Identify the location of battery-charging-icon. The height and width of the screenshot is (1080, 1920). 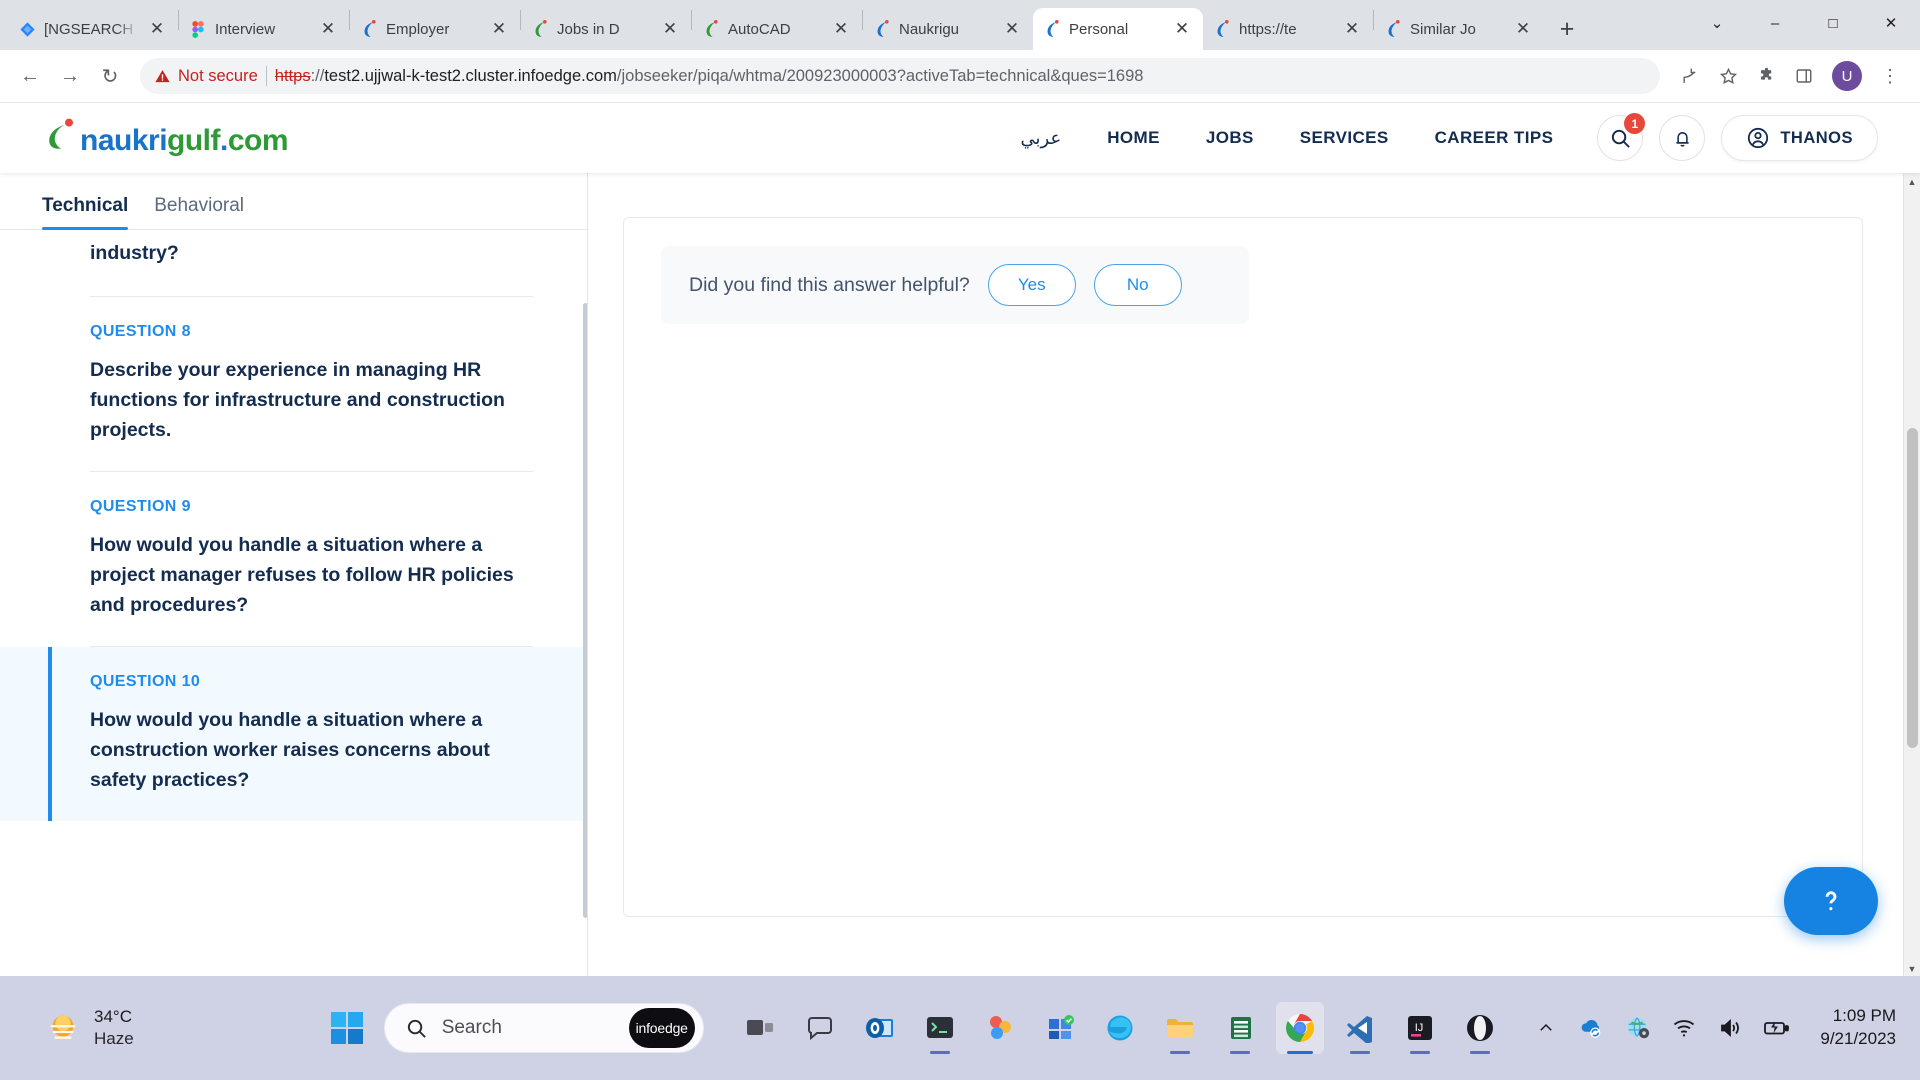
(1776, 1028).